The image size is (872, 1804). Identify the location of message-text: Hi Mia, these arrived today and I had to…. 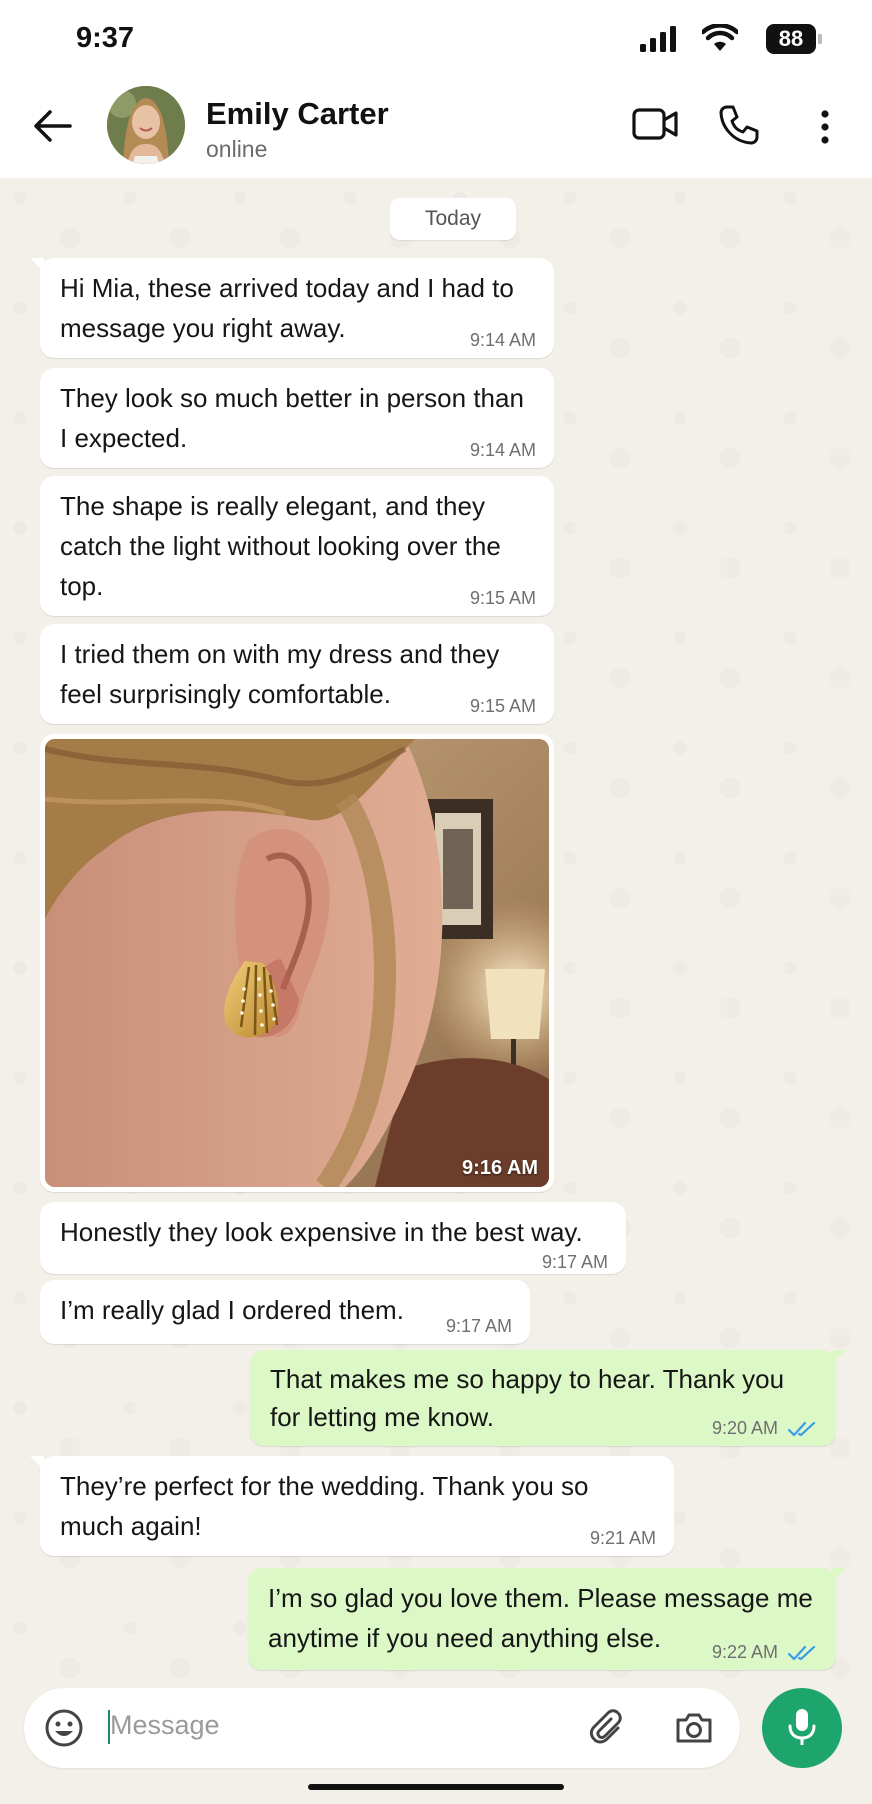
(287, 308).